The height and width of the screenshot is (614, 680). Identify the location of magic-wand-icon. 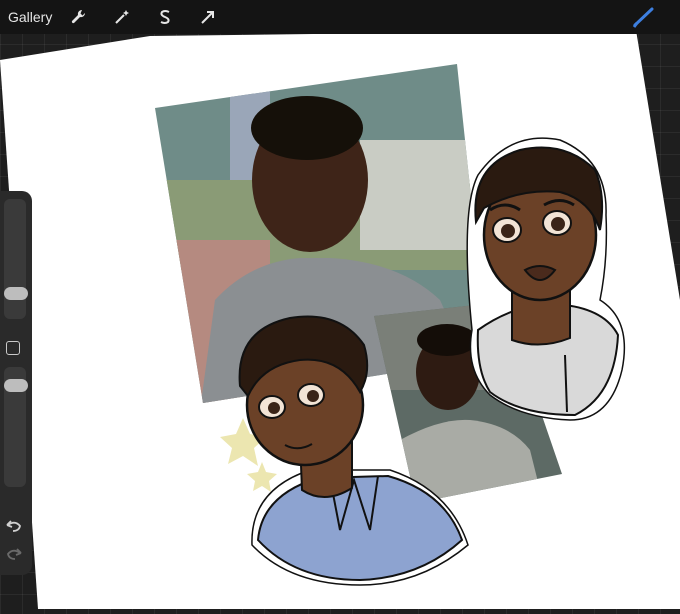
(122, 17).